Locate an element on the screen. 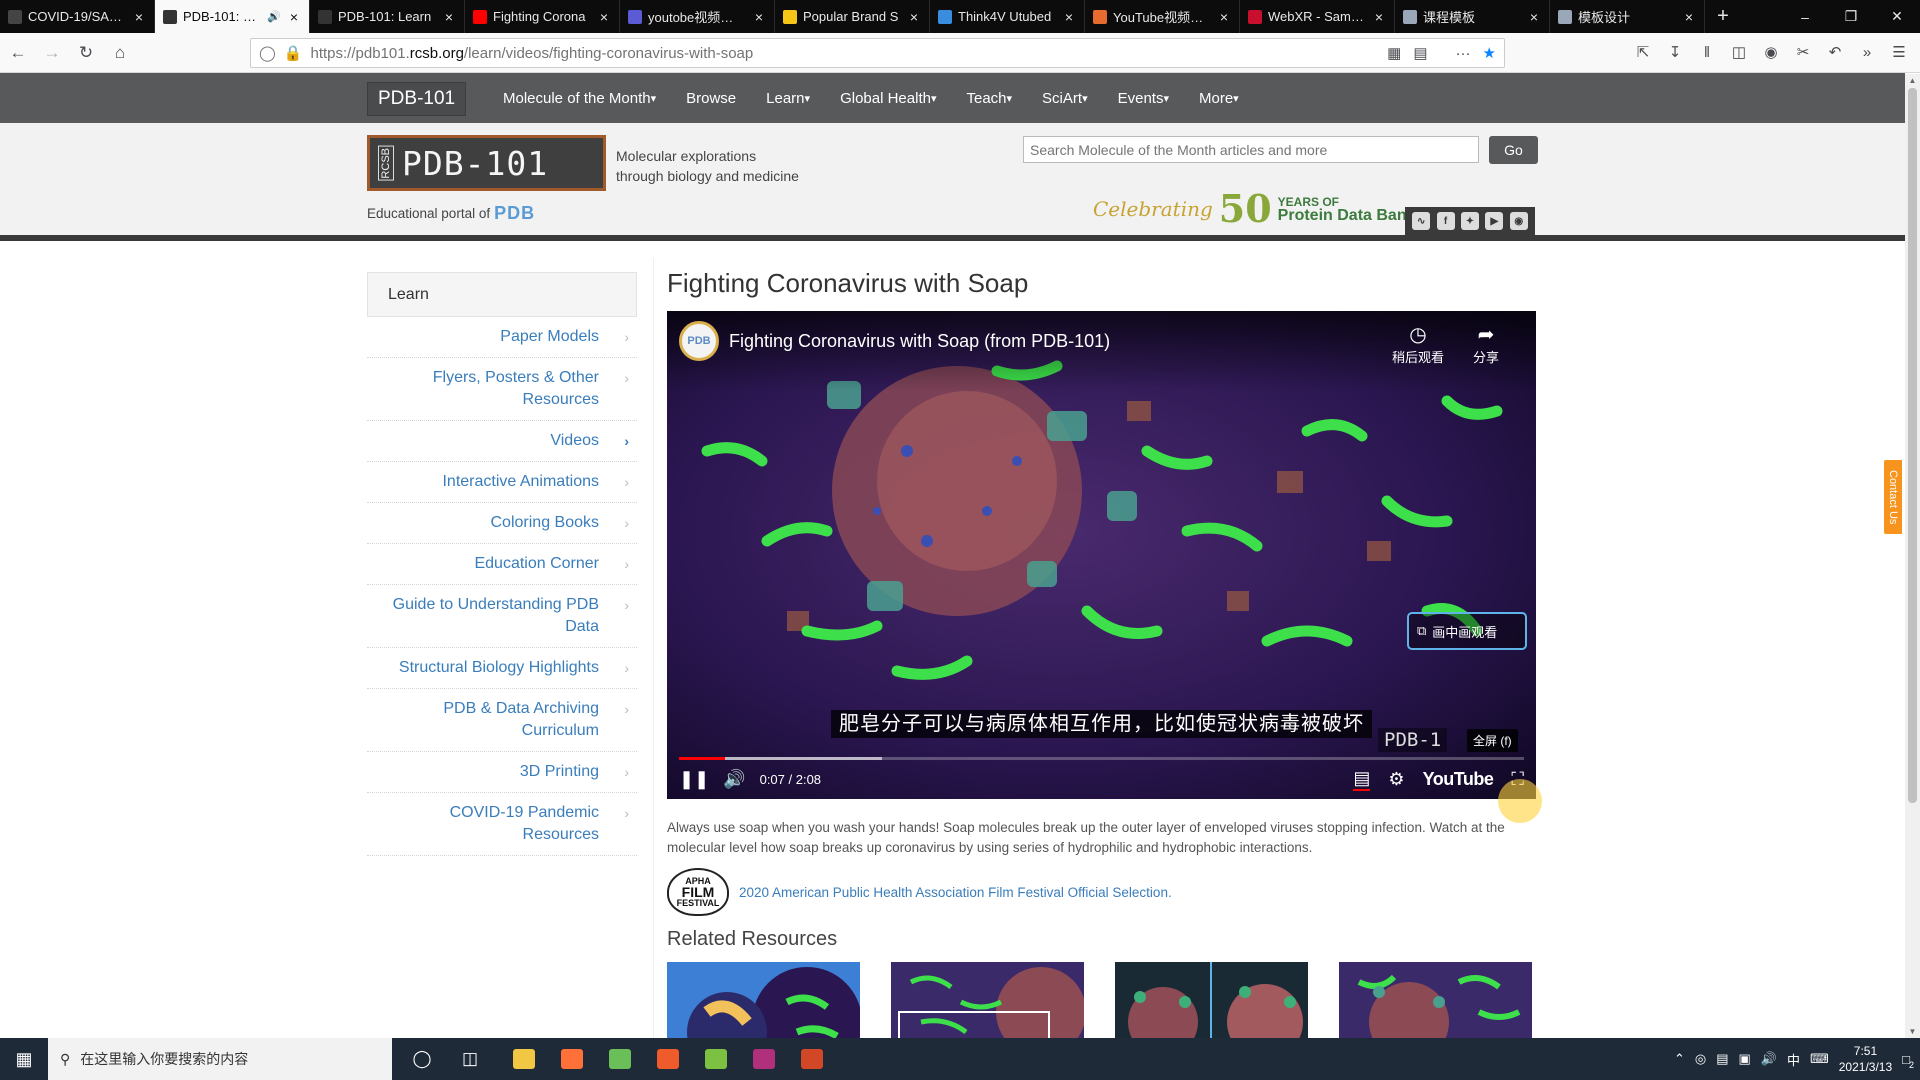 Image resolution: width=1920 pixels, height=1080 pixels. search-input is located at coordinates (1251, 149).